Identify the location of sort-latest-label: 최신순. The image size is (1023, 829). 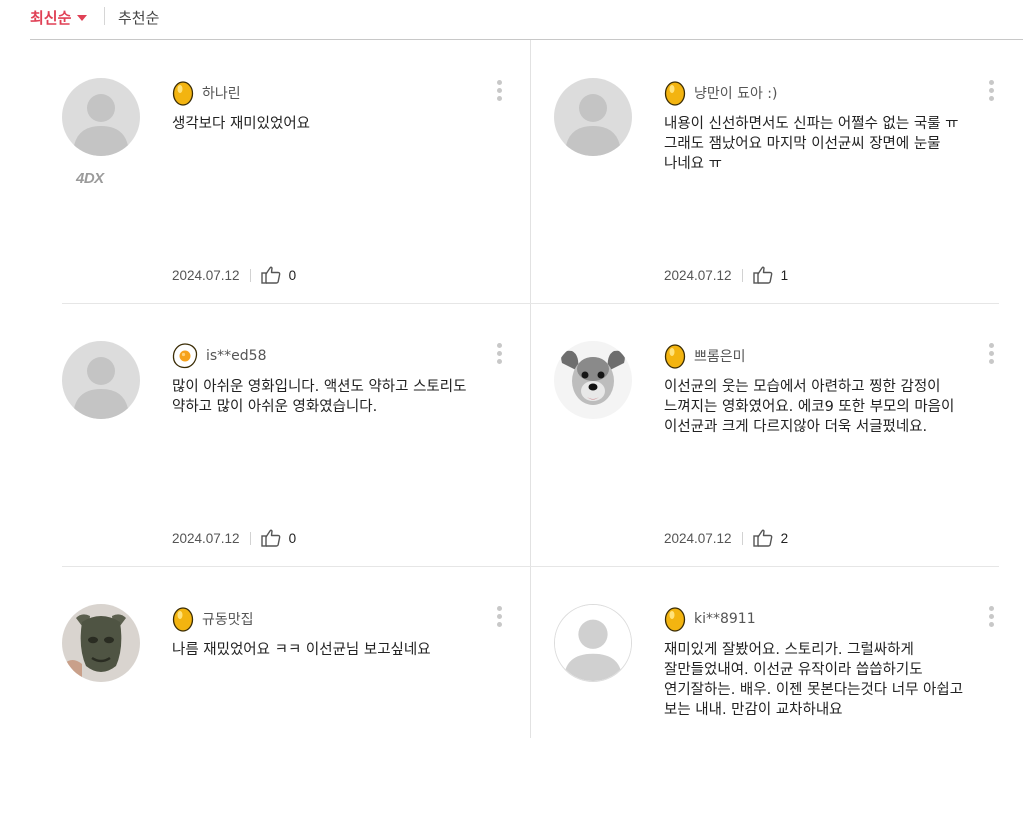
(51, 18).